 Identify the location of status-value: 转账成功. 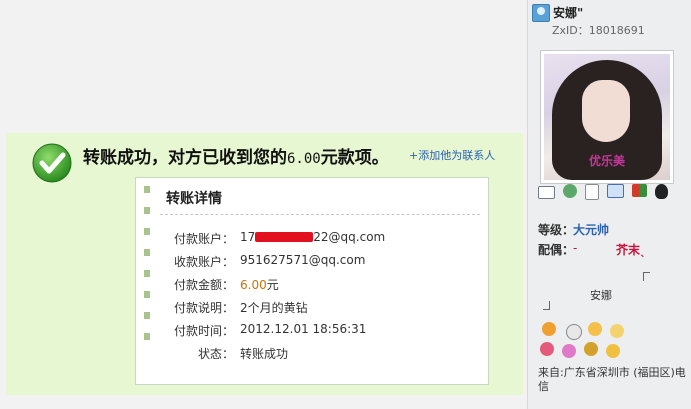
(264, 354).